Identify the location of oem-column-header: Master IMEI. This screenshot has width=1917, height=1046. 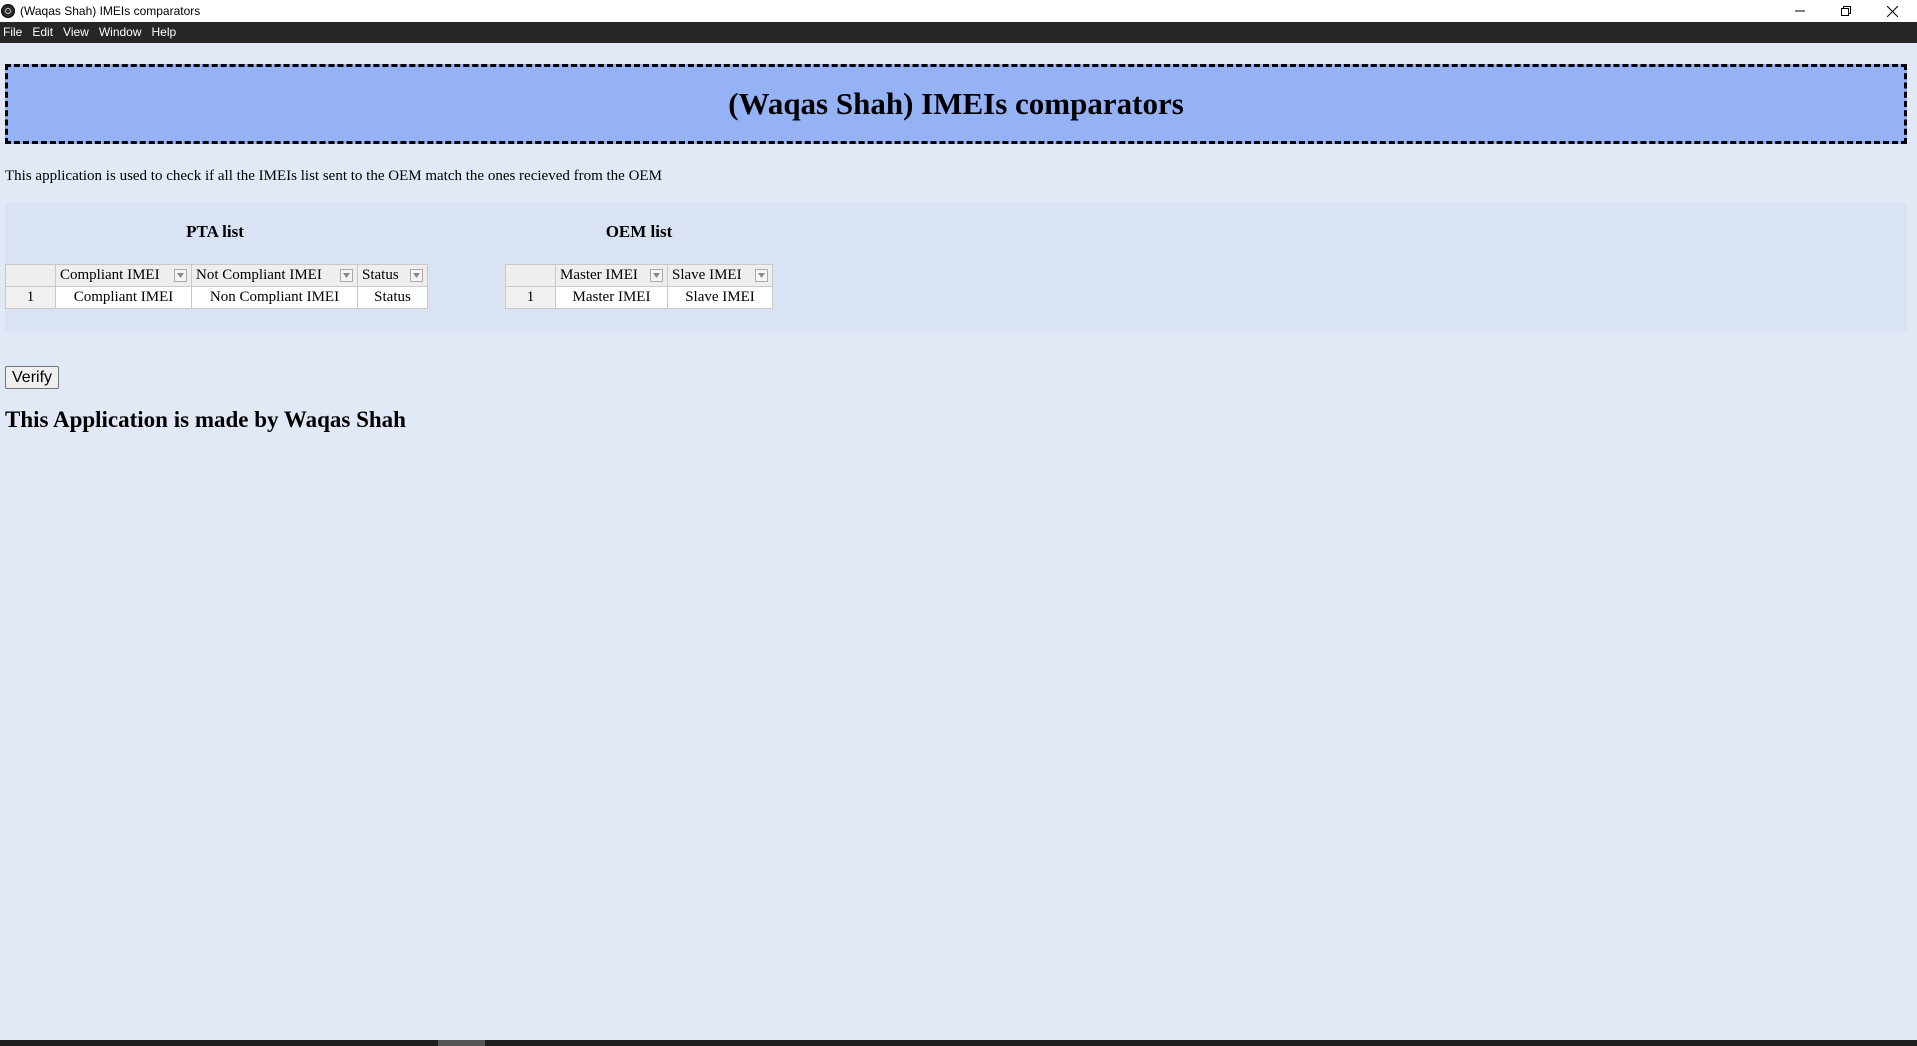
(611, 275).